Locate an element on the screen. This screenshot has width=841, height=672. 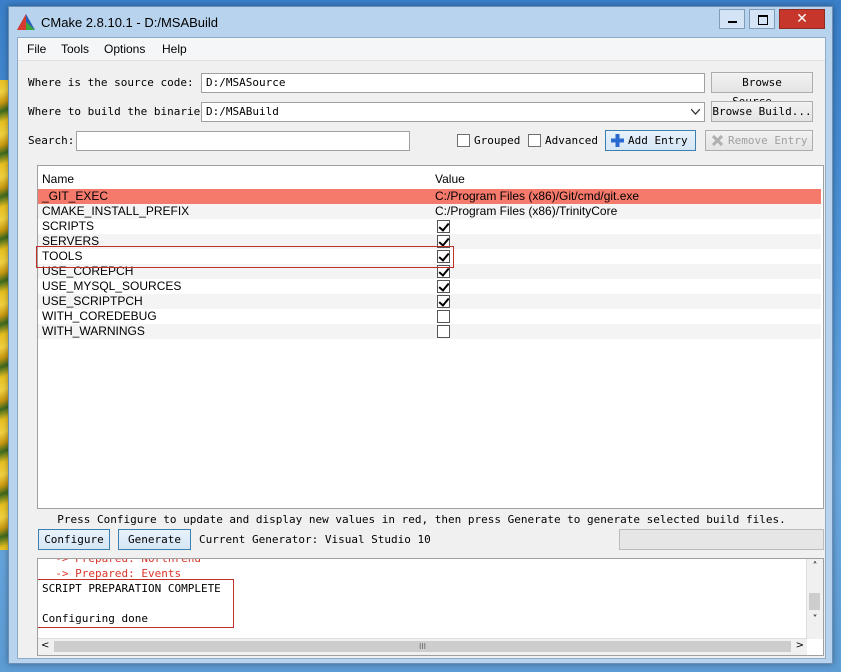
annotation-highlight-tools is located at coordinates (245, 257).